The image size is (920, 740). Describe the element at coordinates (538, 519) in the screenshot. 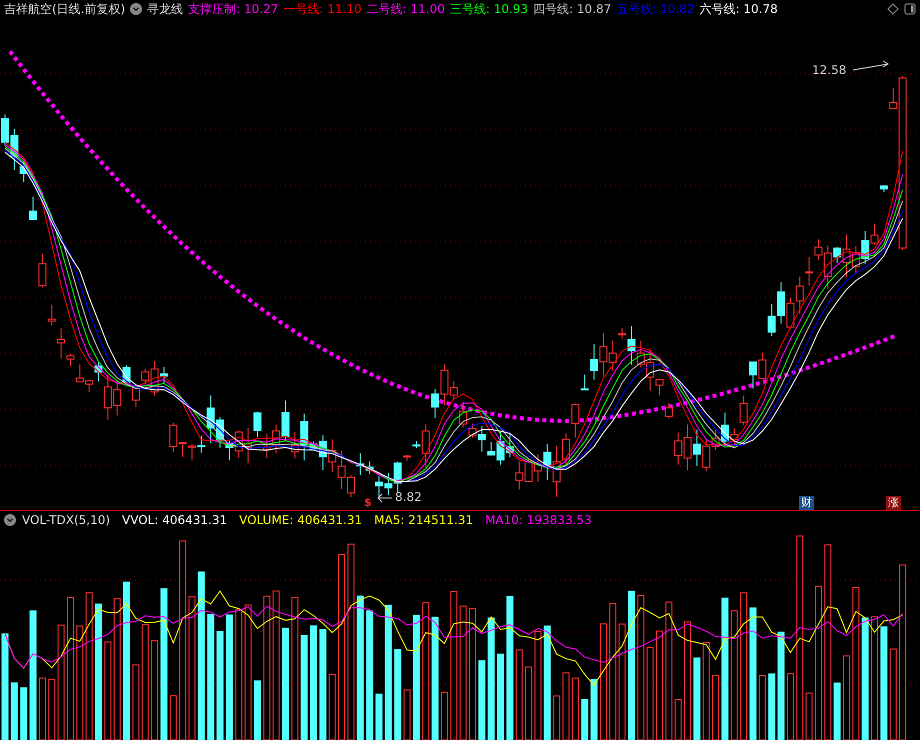

I see `volume-reading: MA10: 193833.53` at that location.